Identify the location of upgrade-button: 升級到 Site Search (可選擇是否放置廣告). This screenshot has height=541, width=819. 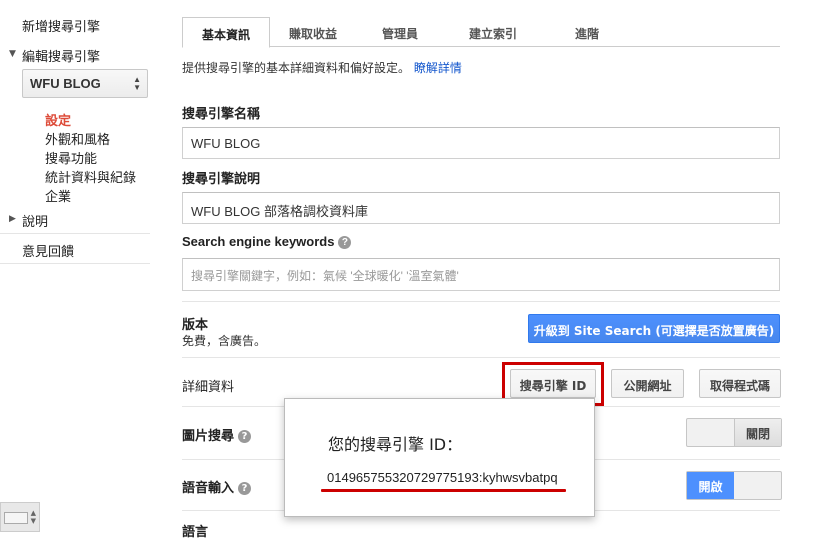
(654, 328).